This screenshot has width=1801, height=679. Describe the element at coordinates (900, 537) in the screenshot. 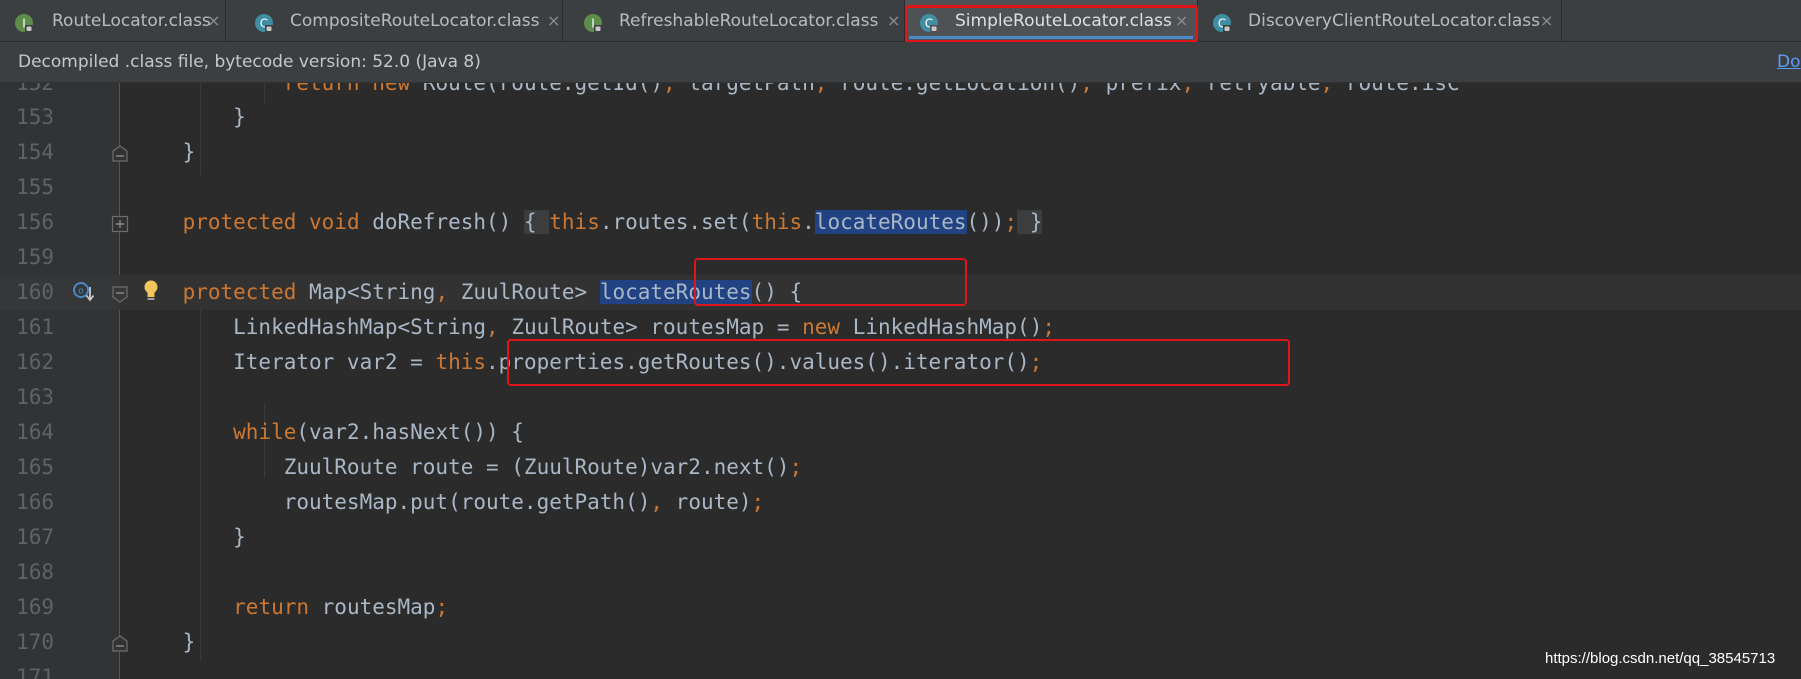

I see `code-line: 167 }` at that location.